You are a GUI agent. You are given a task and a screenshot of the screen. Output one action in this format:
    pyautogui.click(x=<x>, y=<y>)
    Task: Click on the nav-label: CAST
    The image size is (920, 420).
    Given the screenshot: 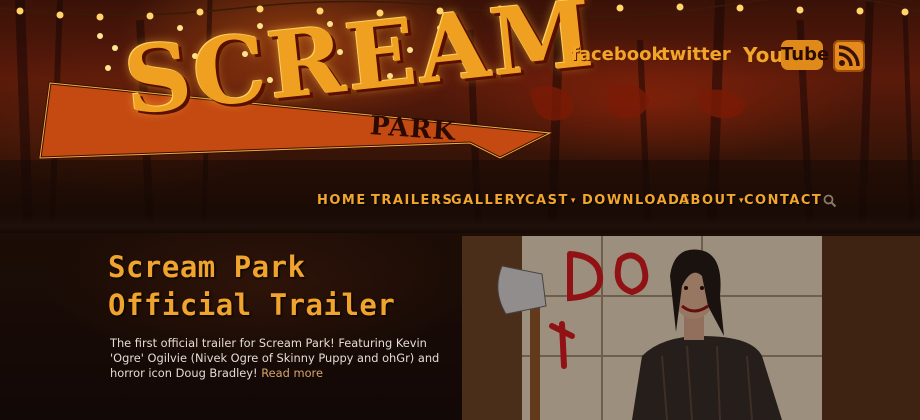 What is the action you would take?
    pyautogui.click(x=547, y=200)
    